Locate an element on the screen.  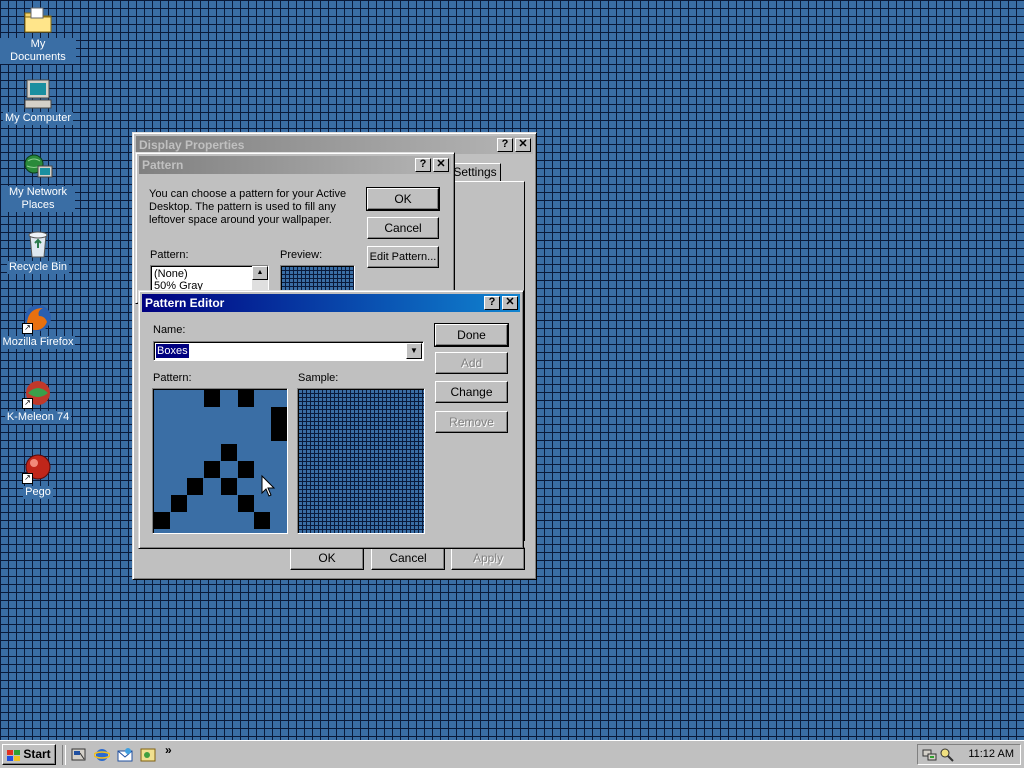
tab-label: Settings is located at coordinates (475, 172).